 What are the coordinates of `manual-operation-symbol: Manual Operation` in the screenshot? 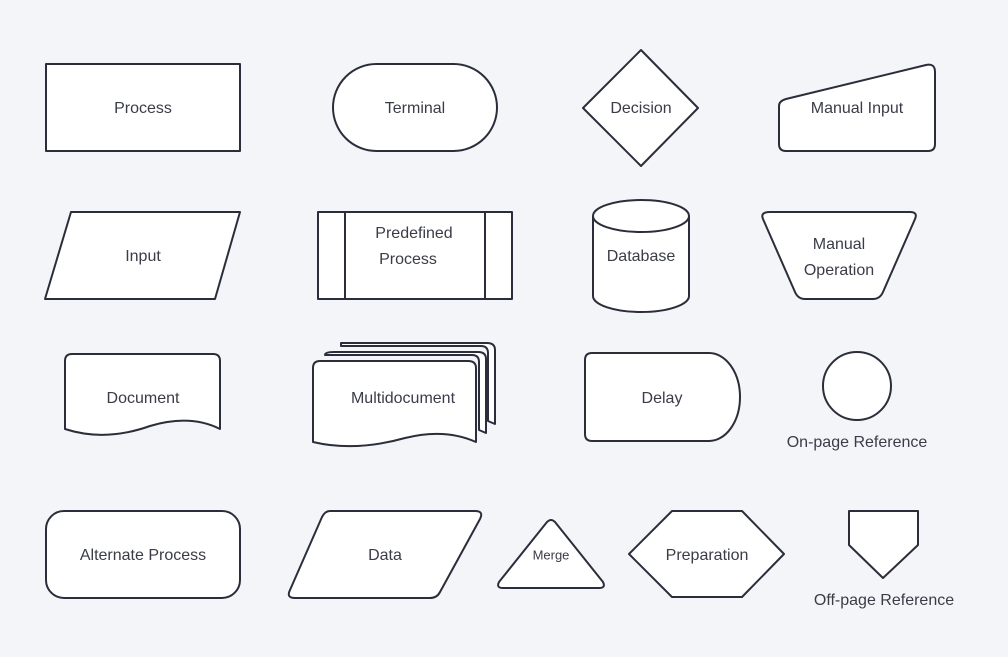 It's located at (839, 255).